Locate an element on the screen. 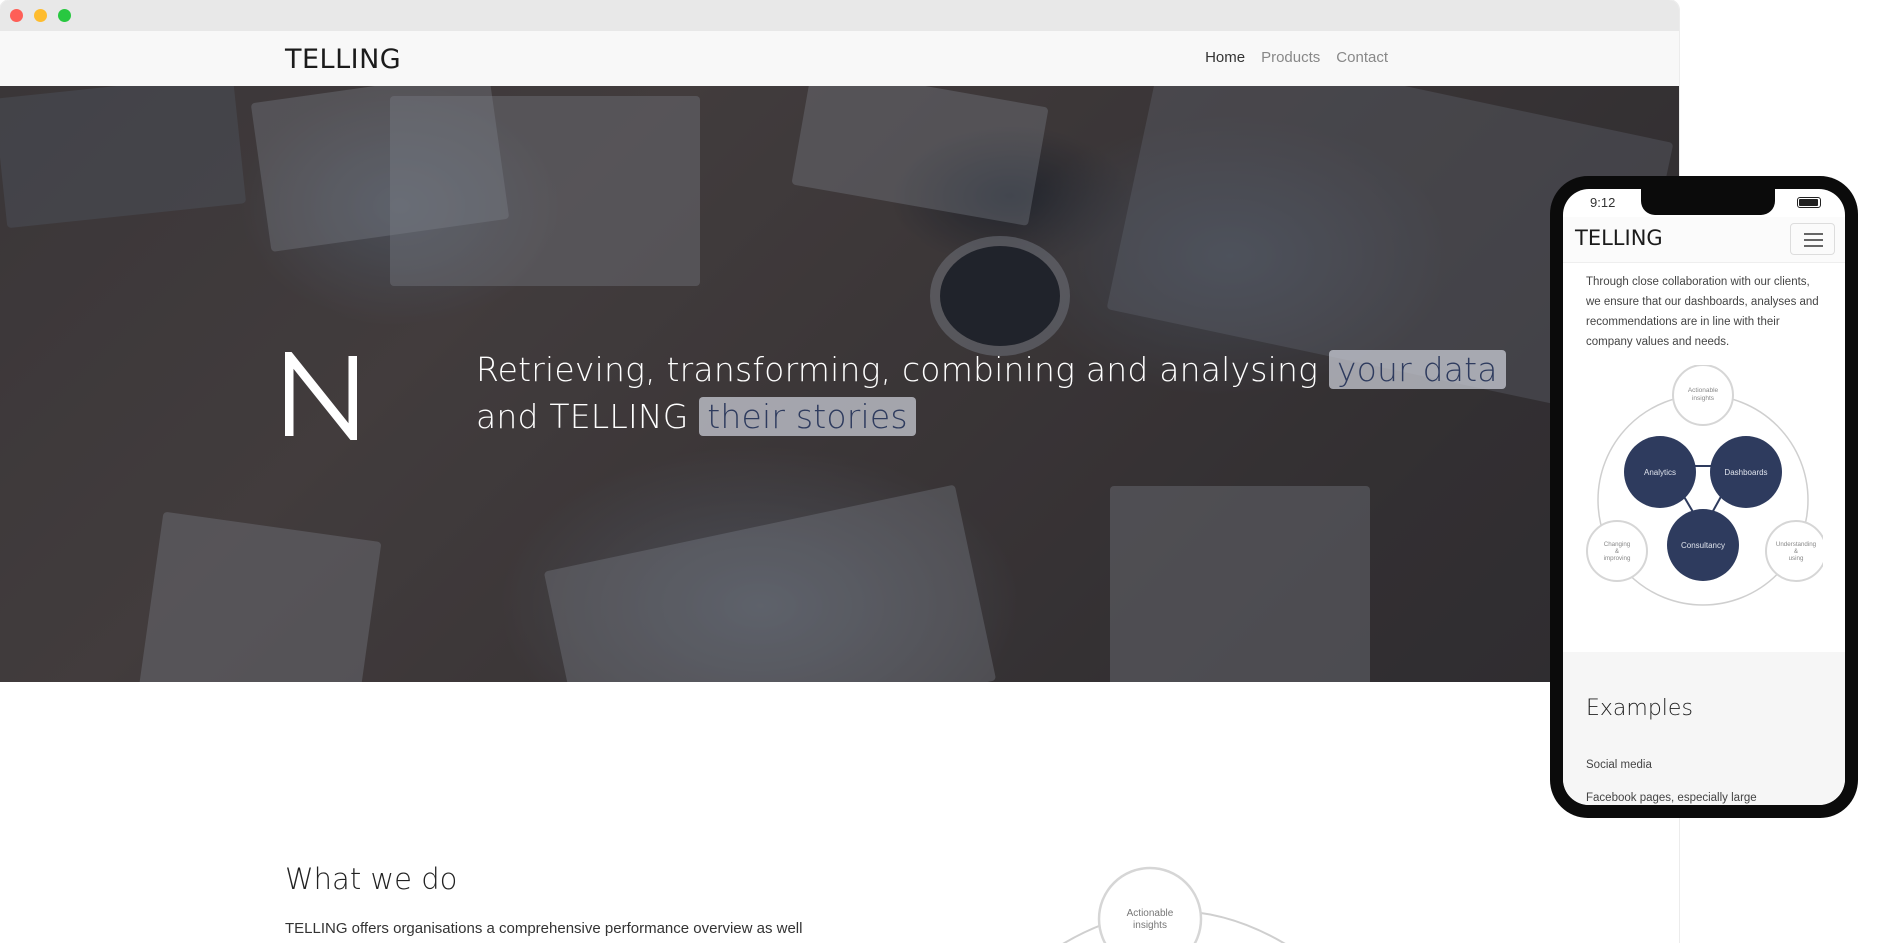  status-time: 9:12 is located at coordinates (1603, 202).